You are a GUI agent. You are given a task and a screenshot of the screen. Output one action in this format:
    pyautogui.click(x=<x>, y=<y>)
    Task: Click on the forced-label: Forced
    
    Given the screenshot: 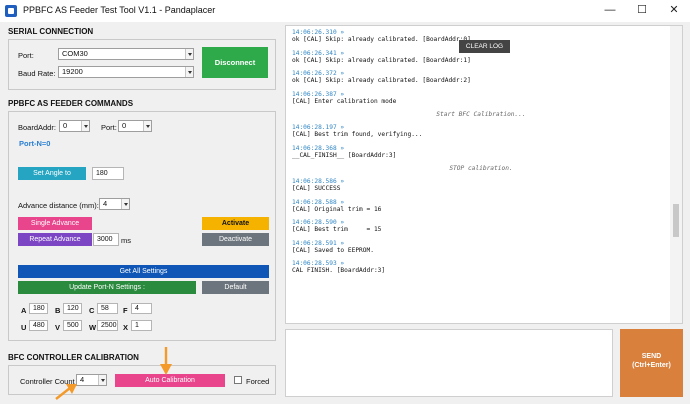 What is the action you would take?
    pyautogui.click(x=258, y=381)
    